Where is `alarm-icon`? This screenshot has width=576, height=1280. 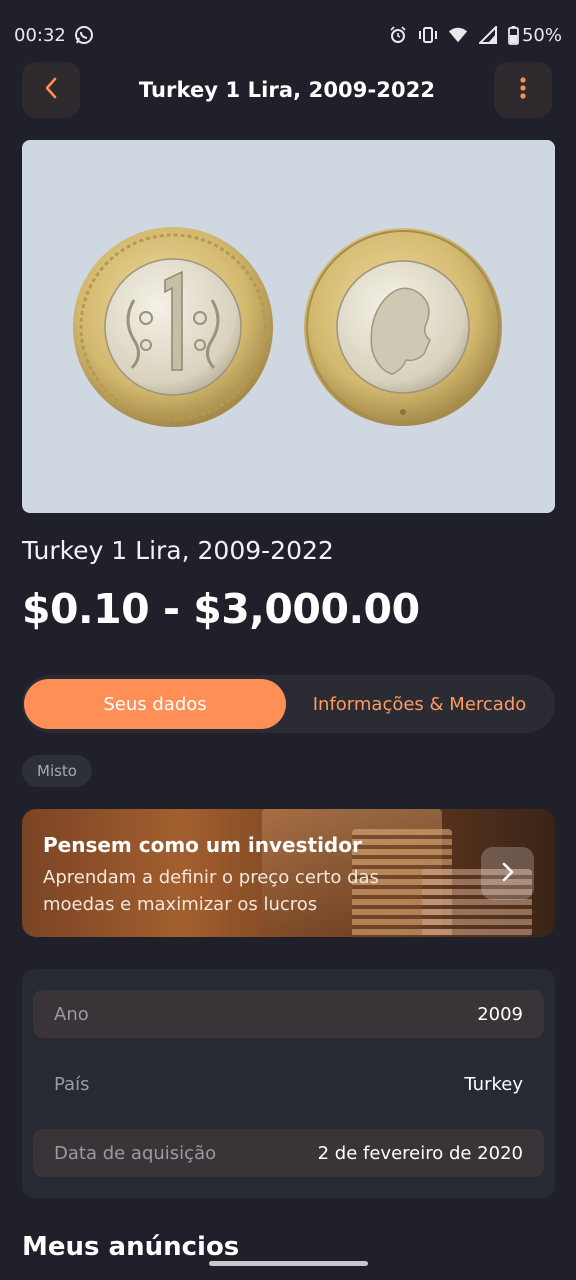 alarm-icon is located at coordinates (398, 35).